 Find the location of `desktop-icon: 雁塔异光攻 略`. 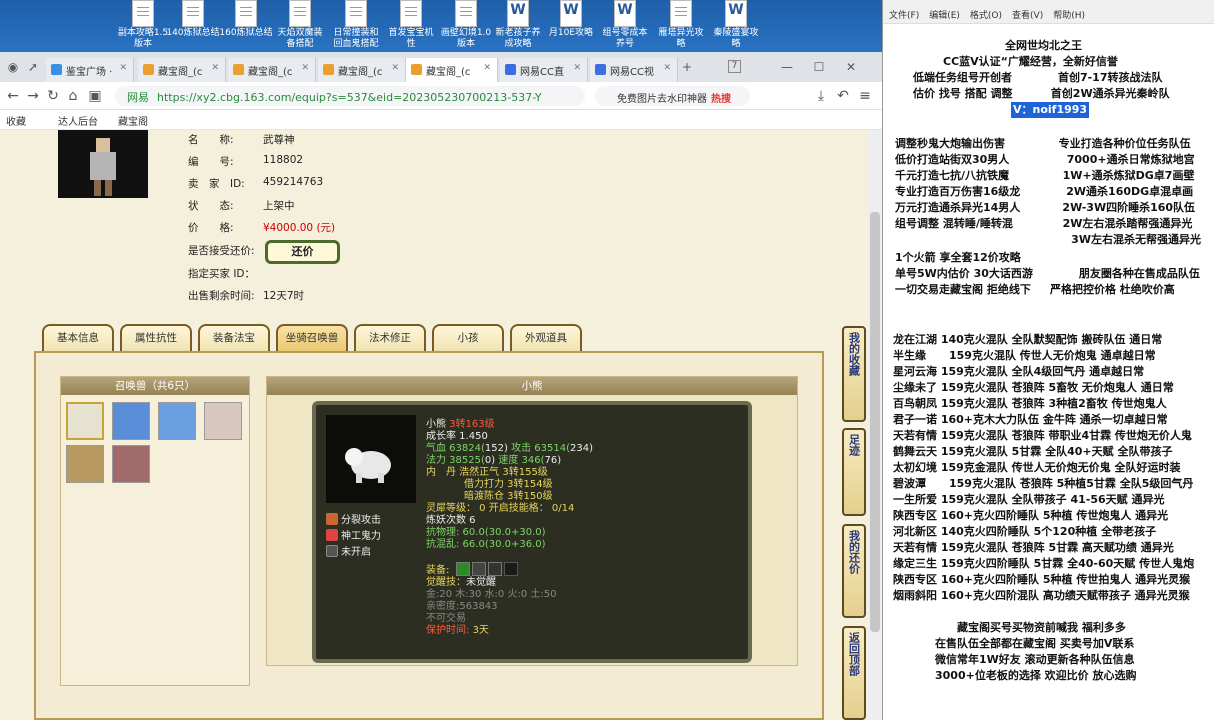

desktop-icon: 雁塔异光攻 略 is located at coordinates (681, 25).